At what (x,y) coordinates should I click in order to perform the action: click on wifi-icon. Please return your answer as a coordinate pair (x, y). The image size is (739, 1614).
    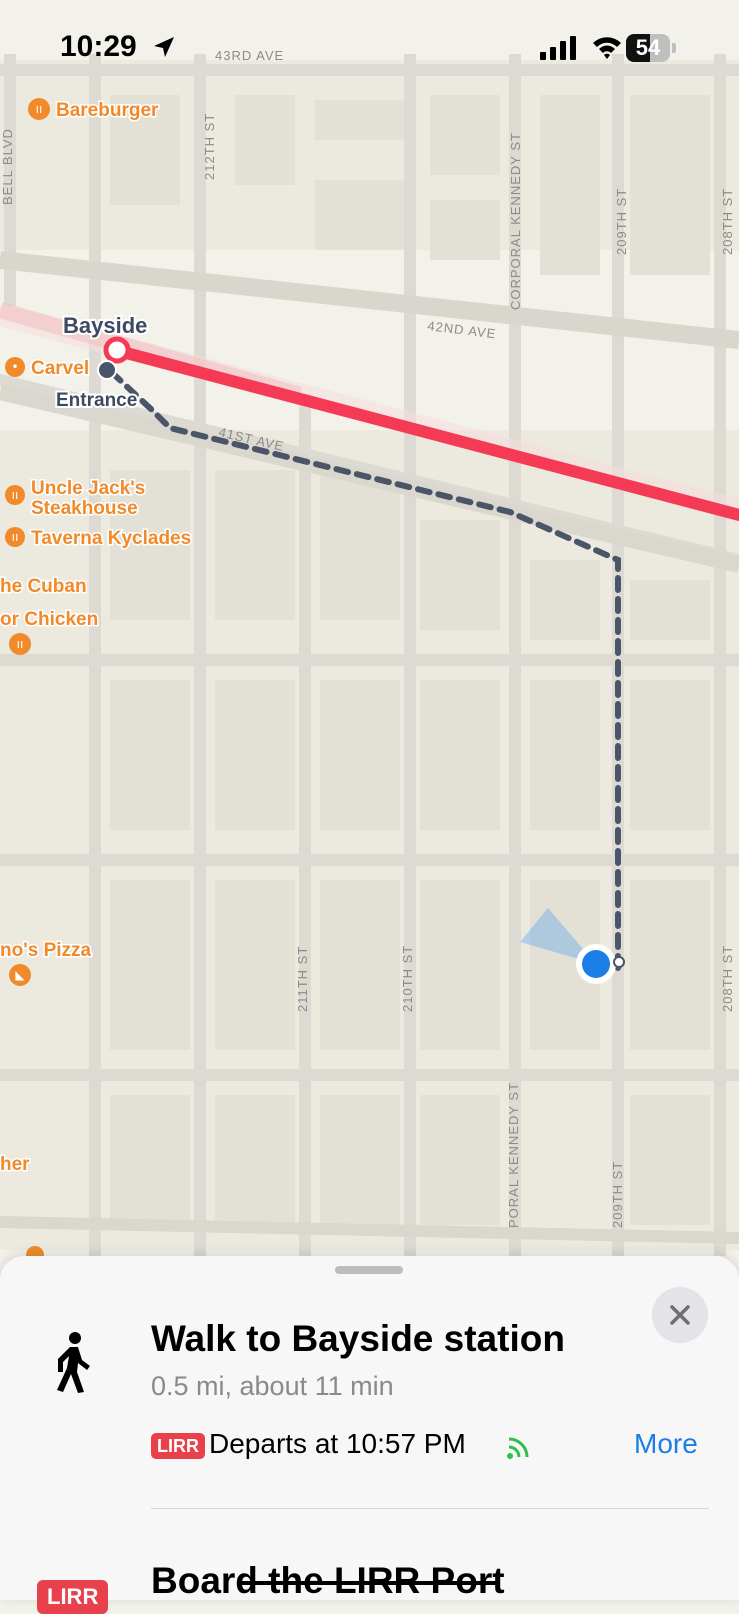
    Looking at the image, I should click on (607, 48).